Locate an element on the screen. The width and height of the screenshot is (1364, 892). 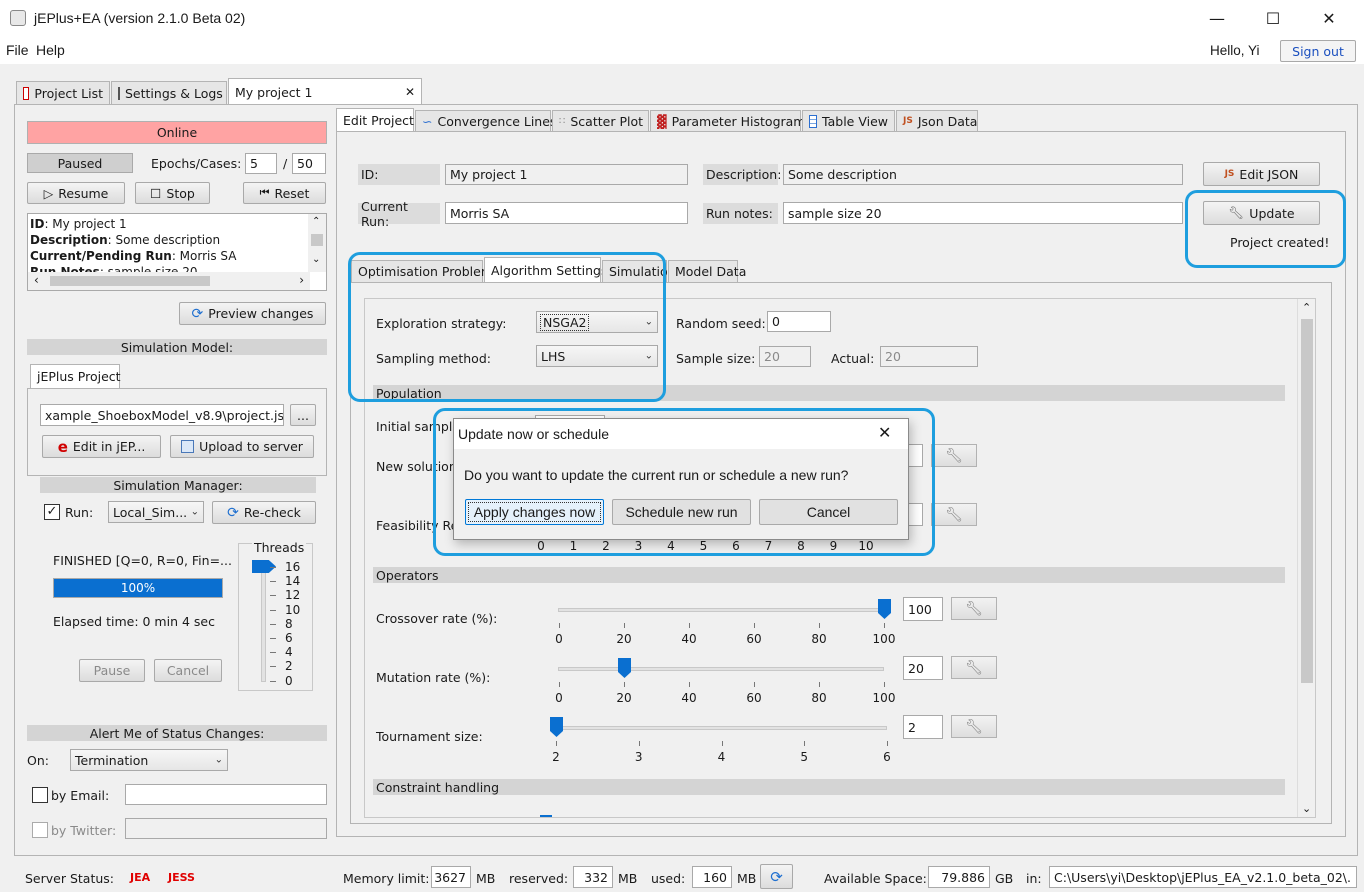
highlight-dialog is located at coordinates (684, 482).